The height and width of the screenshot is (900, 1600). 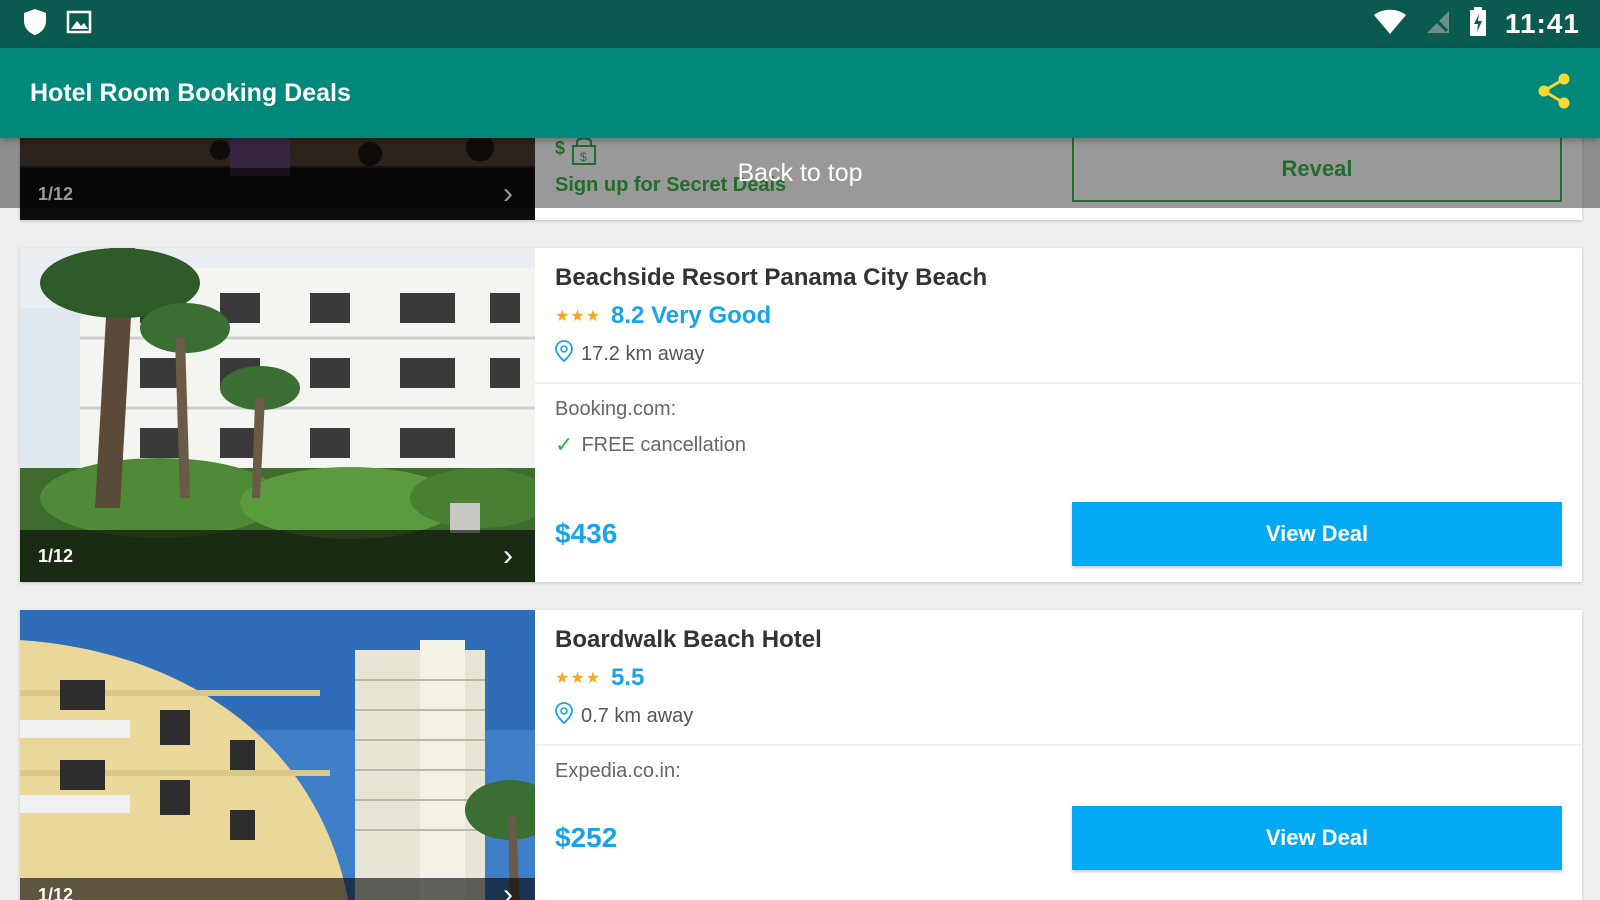 I want to click on back-to-top-label: Back to top, so click(x=800, y=172).